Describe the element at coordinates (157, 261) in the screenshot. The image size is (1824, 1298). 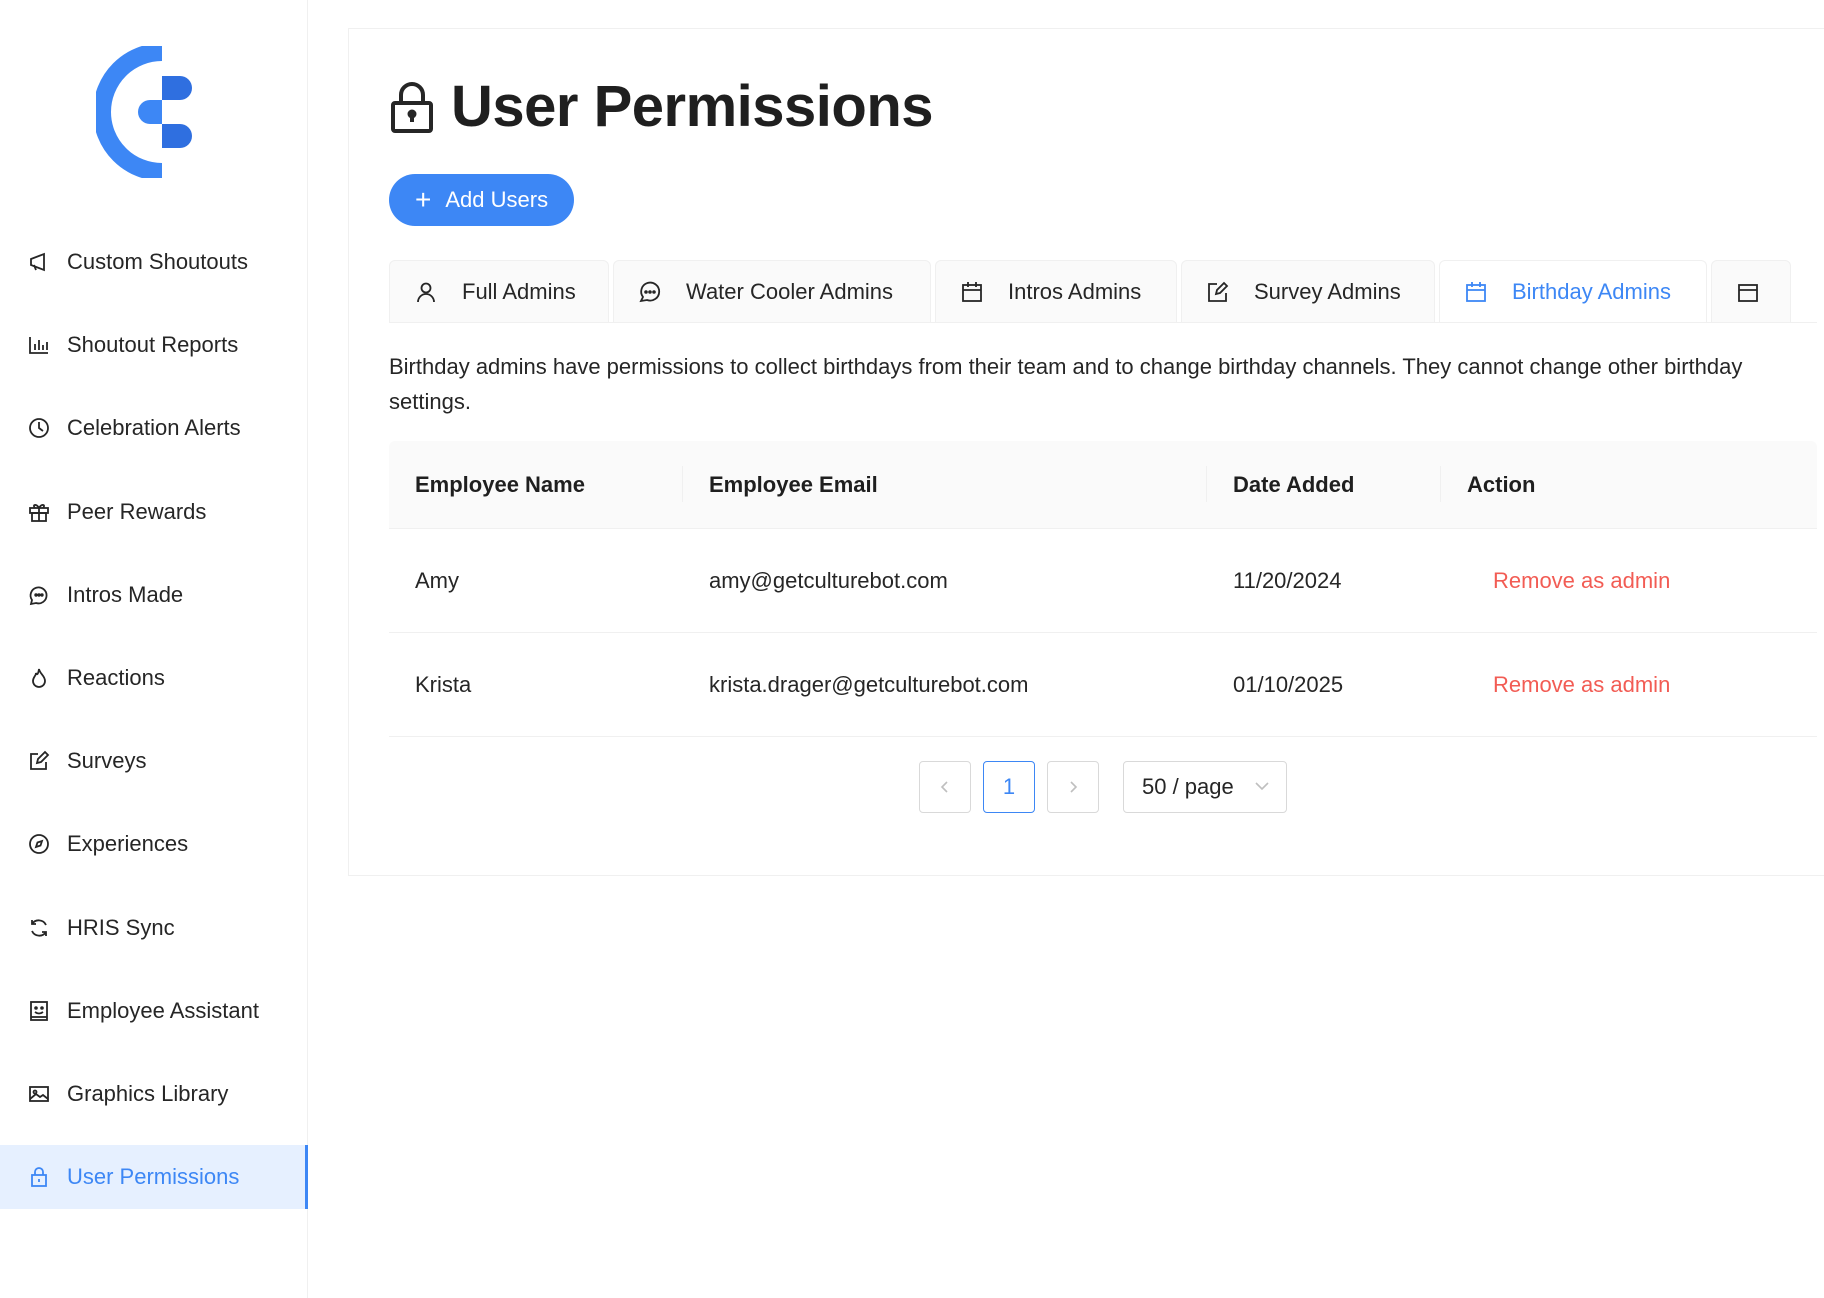
I see `sidebar-item-label: Custom Shoutouts` at that location.